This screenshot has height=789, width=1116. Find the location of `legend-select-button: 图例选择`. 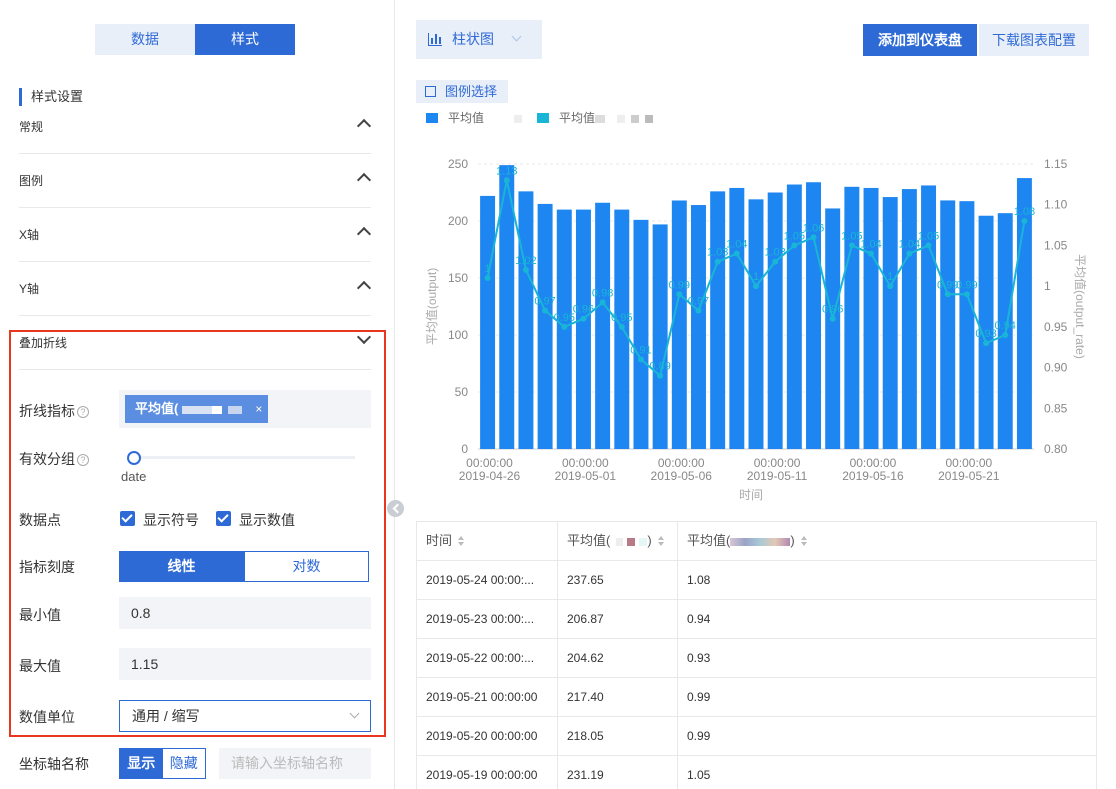

legend-select-button: 图例选择 is located at coordinates (462, 91).